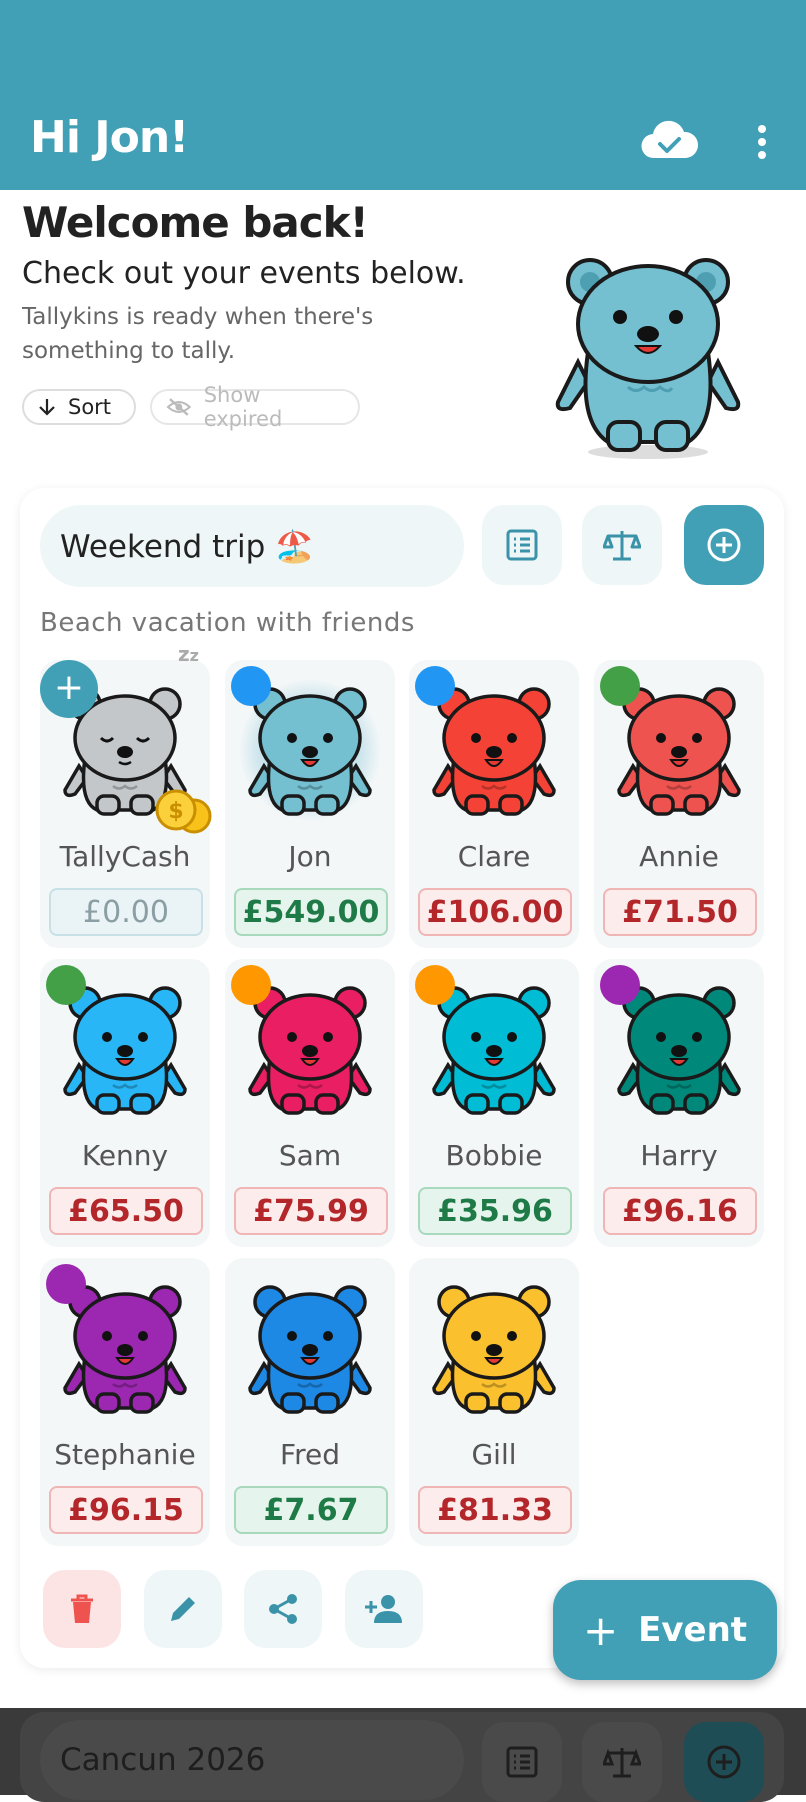  I want to click on participant-balance: £549.00, so click(311, 912).